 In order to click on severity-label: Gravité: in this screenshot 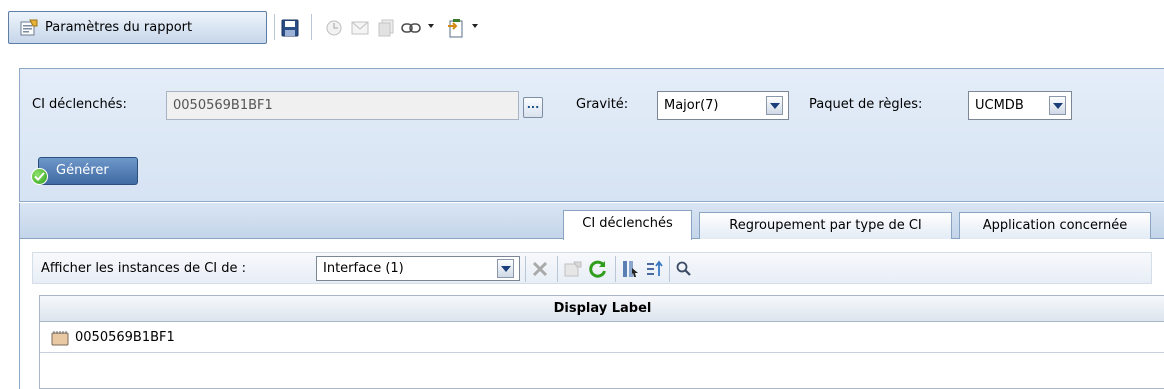, I will do `click(602, 104)`.